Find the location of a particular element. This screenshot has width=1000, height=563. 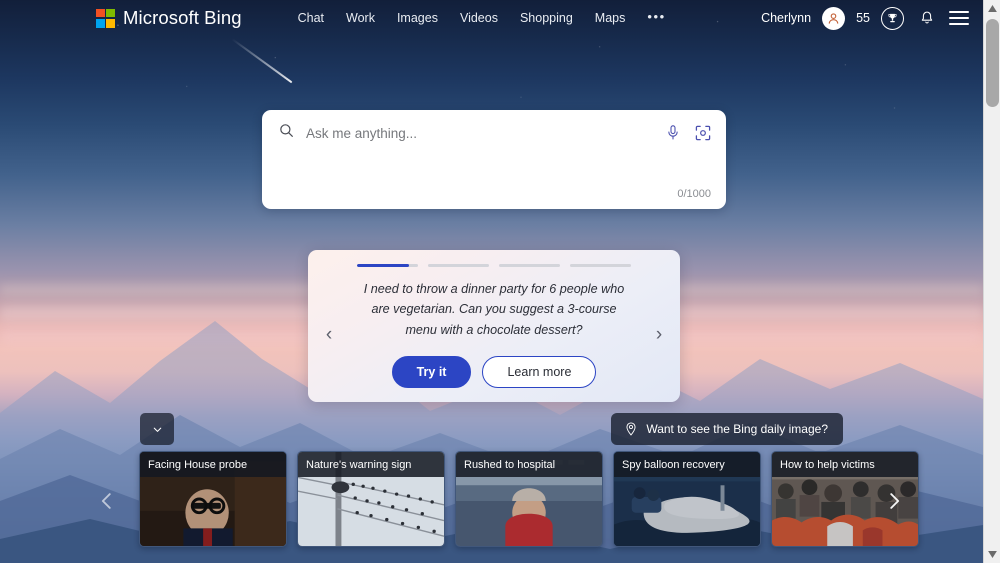

news-card-title: Nature's warning sign is located at coordinates (371, 464).